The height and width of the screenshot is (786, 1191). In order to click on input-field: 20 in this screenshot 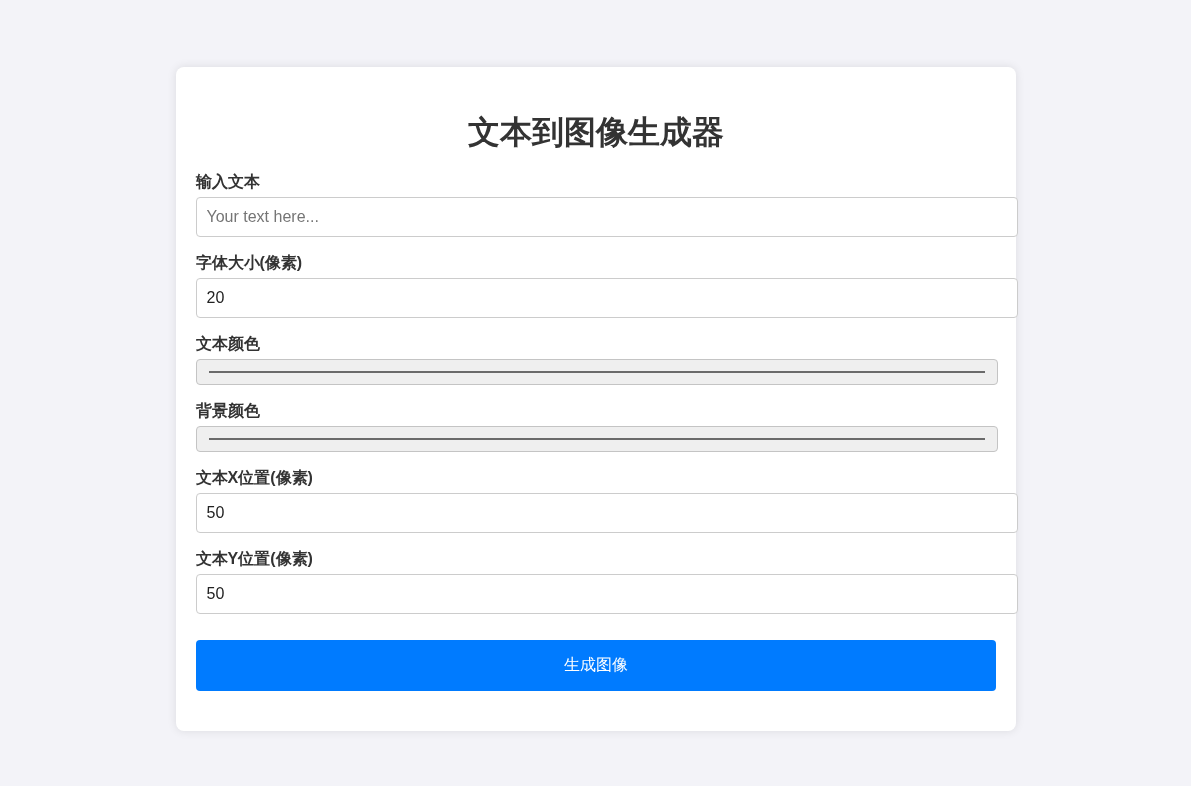, I will do `click(606, 298)`.